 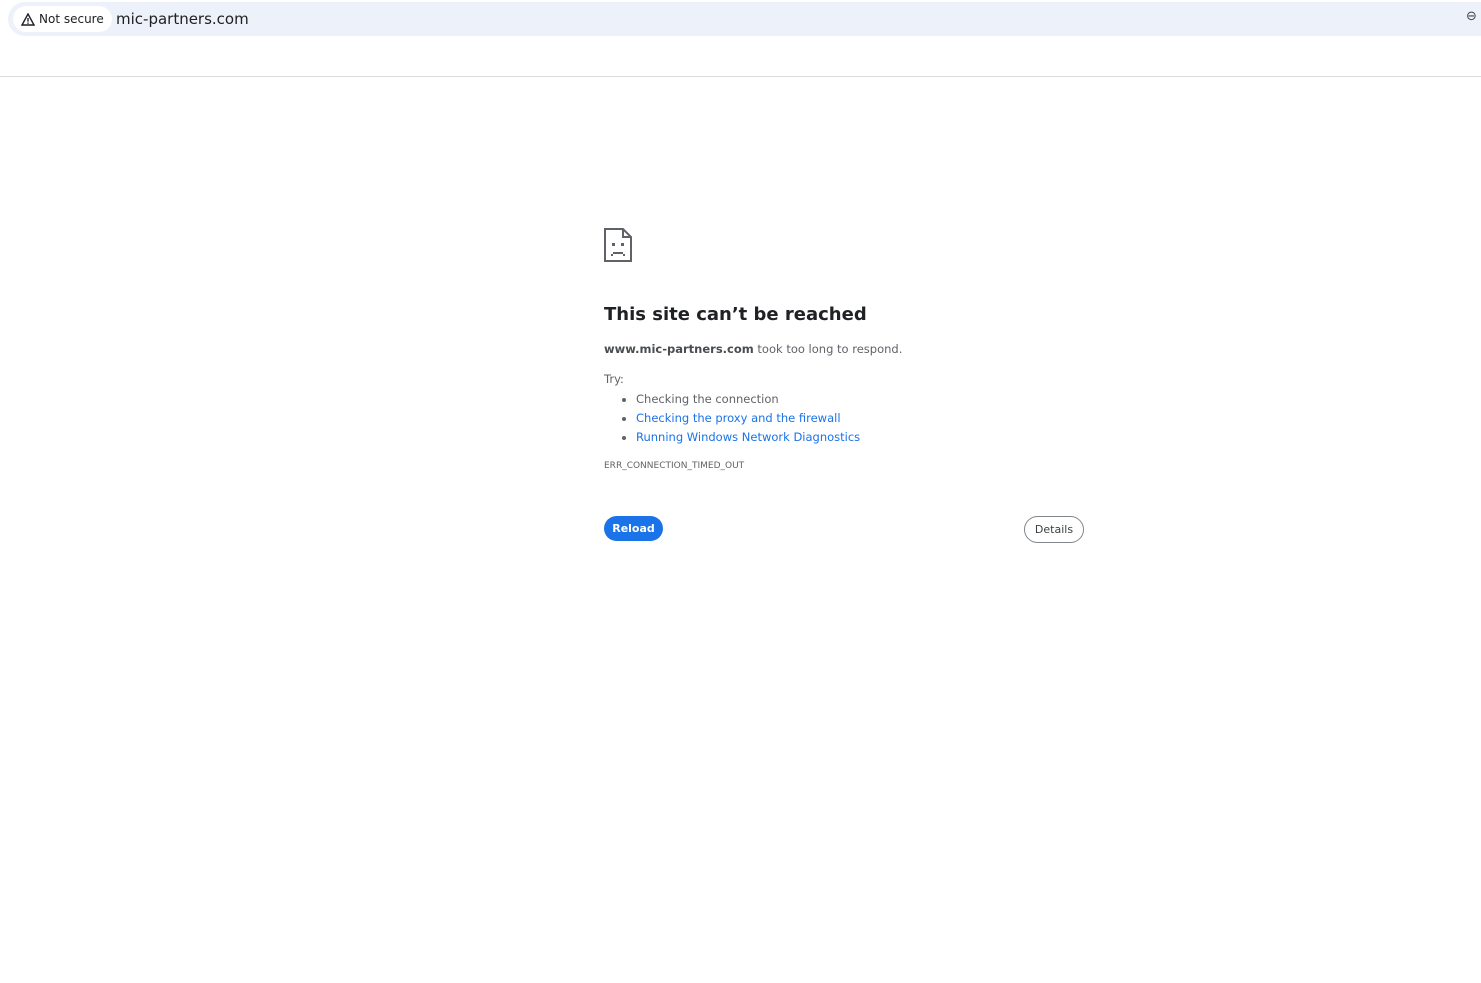 I want to click on error-code: ERR_CONNECTION_TIMED_OUT, so click(x=674, y=466).